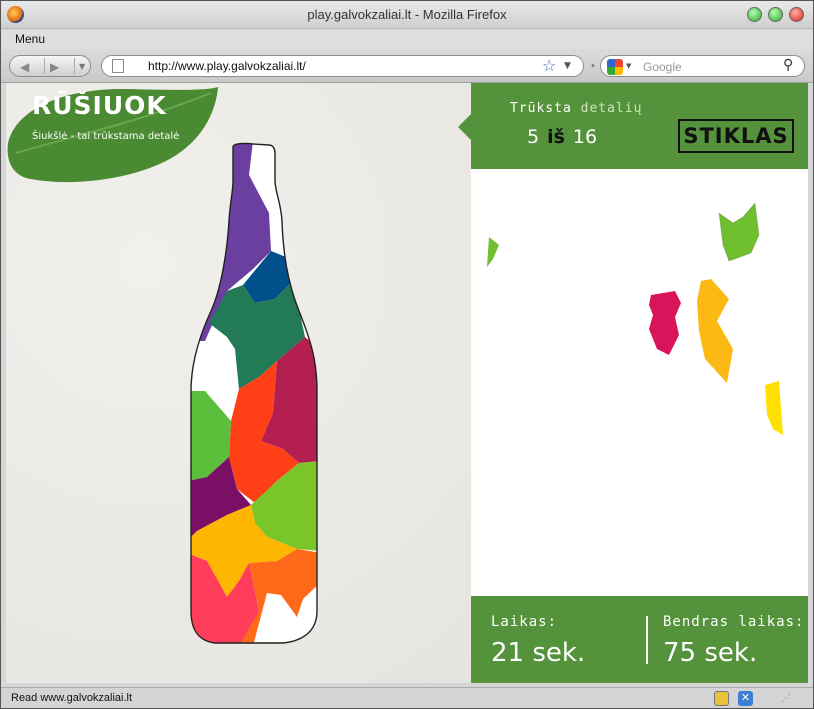  Describe the element at coordinates (786, 698) in the screenshot. I see `resize-grip-icon: ⋰` at that location.